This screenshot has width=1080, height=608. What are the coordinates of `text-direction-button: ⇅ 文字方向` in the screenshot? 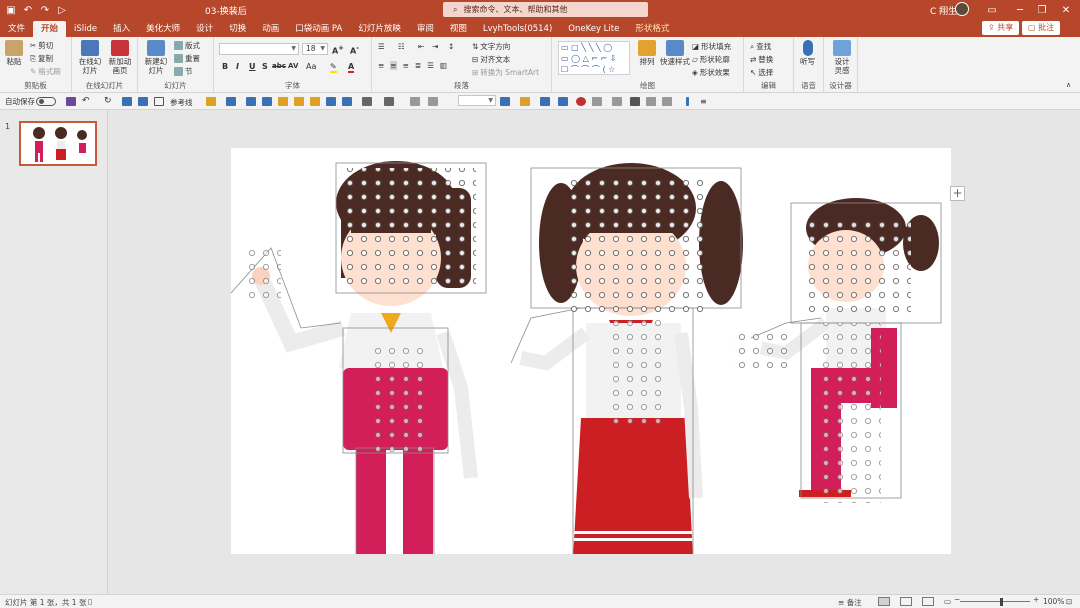 It's located at (491, 46).